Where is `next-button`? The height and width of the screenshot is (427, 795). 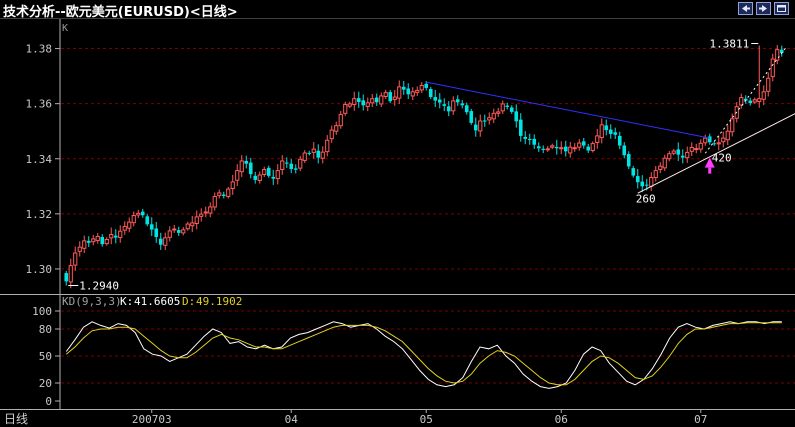 next-button is located at coordinates (763, 8).